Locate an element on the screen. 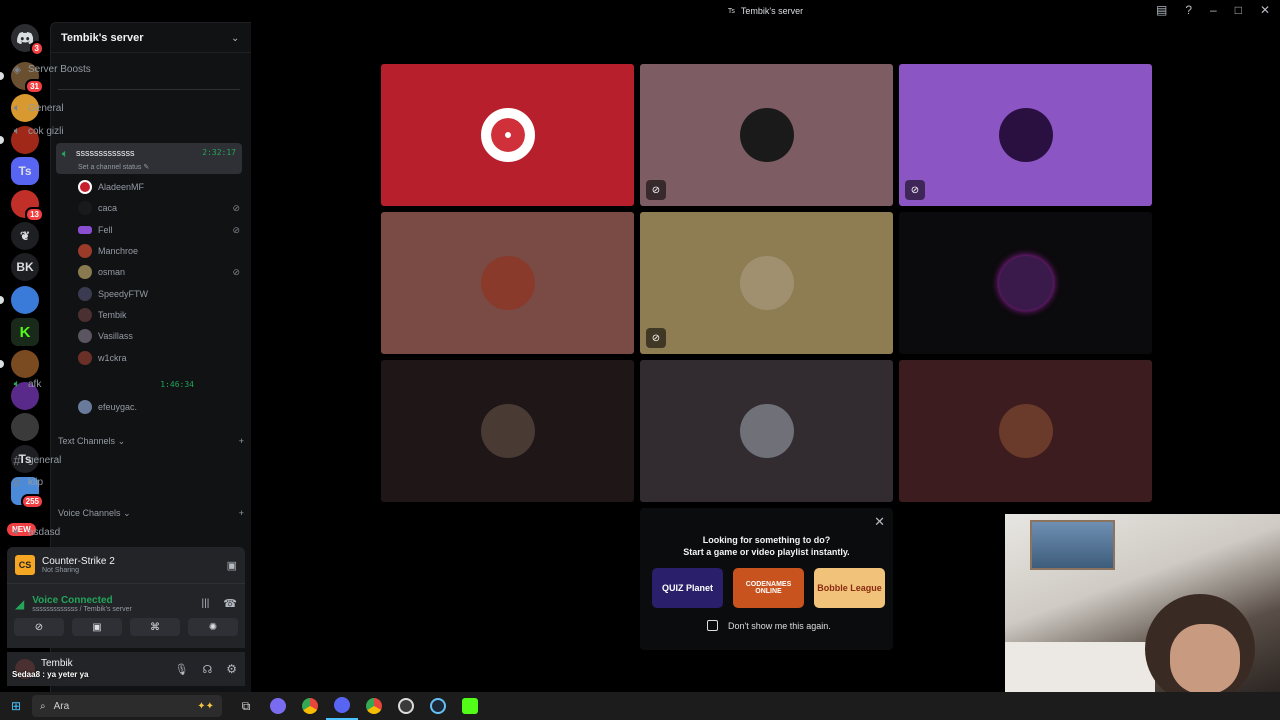 The height and width of the screenshot is (720, 1280). server-initials: Ts is located at coordinates (25, 171).